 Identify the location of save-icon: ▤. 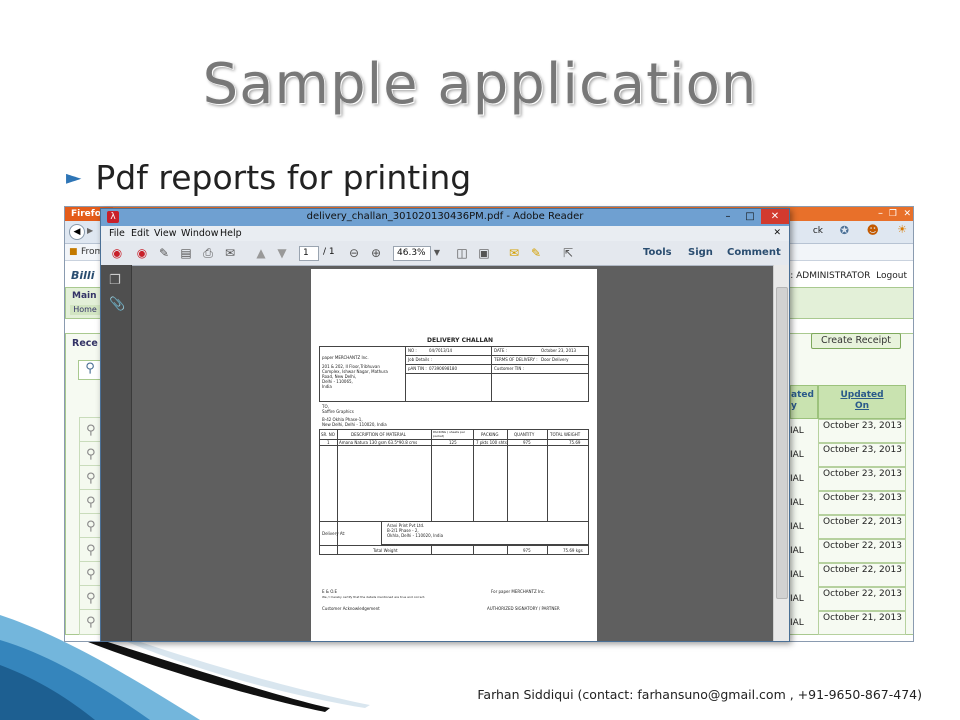
(186, 253).